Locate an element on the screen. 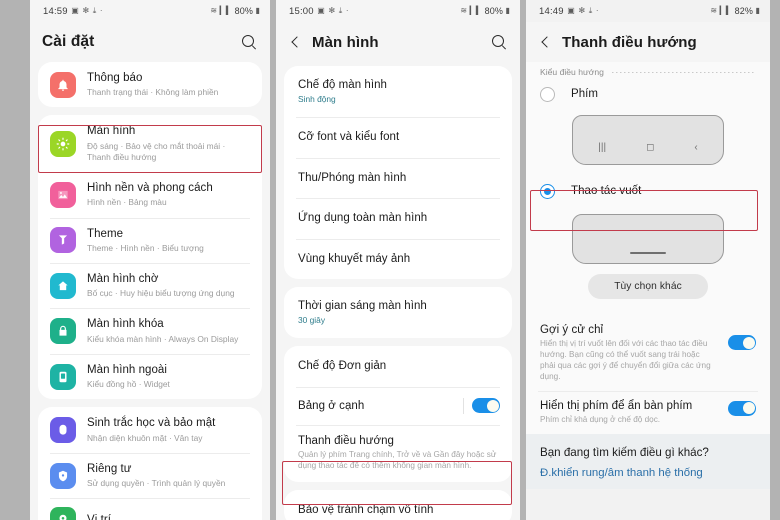 This screenshot has width=780, height=520. list-item-camera-cutout: Vùng khuyết máy ảnh is located at coordinates (398, 258).